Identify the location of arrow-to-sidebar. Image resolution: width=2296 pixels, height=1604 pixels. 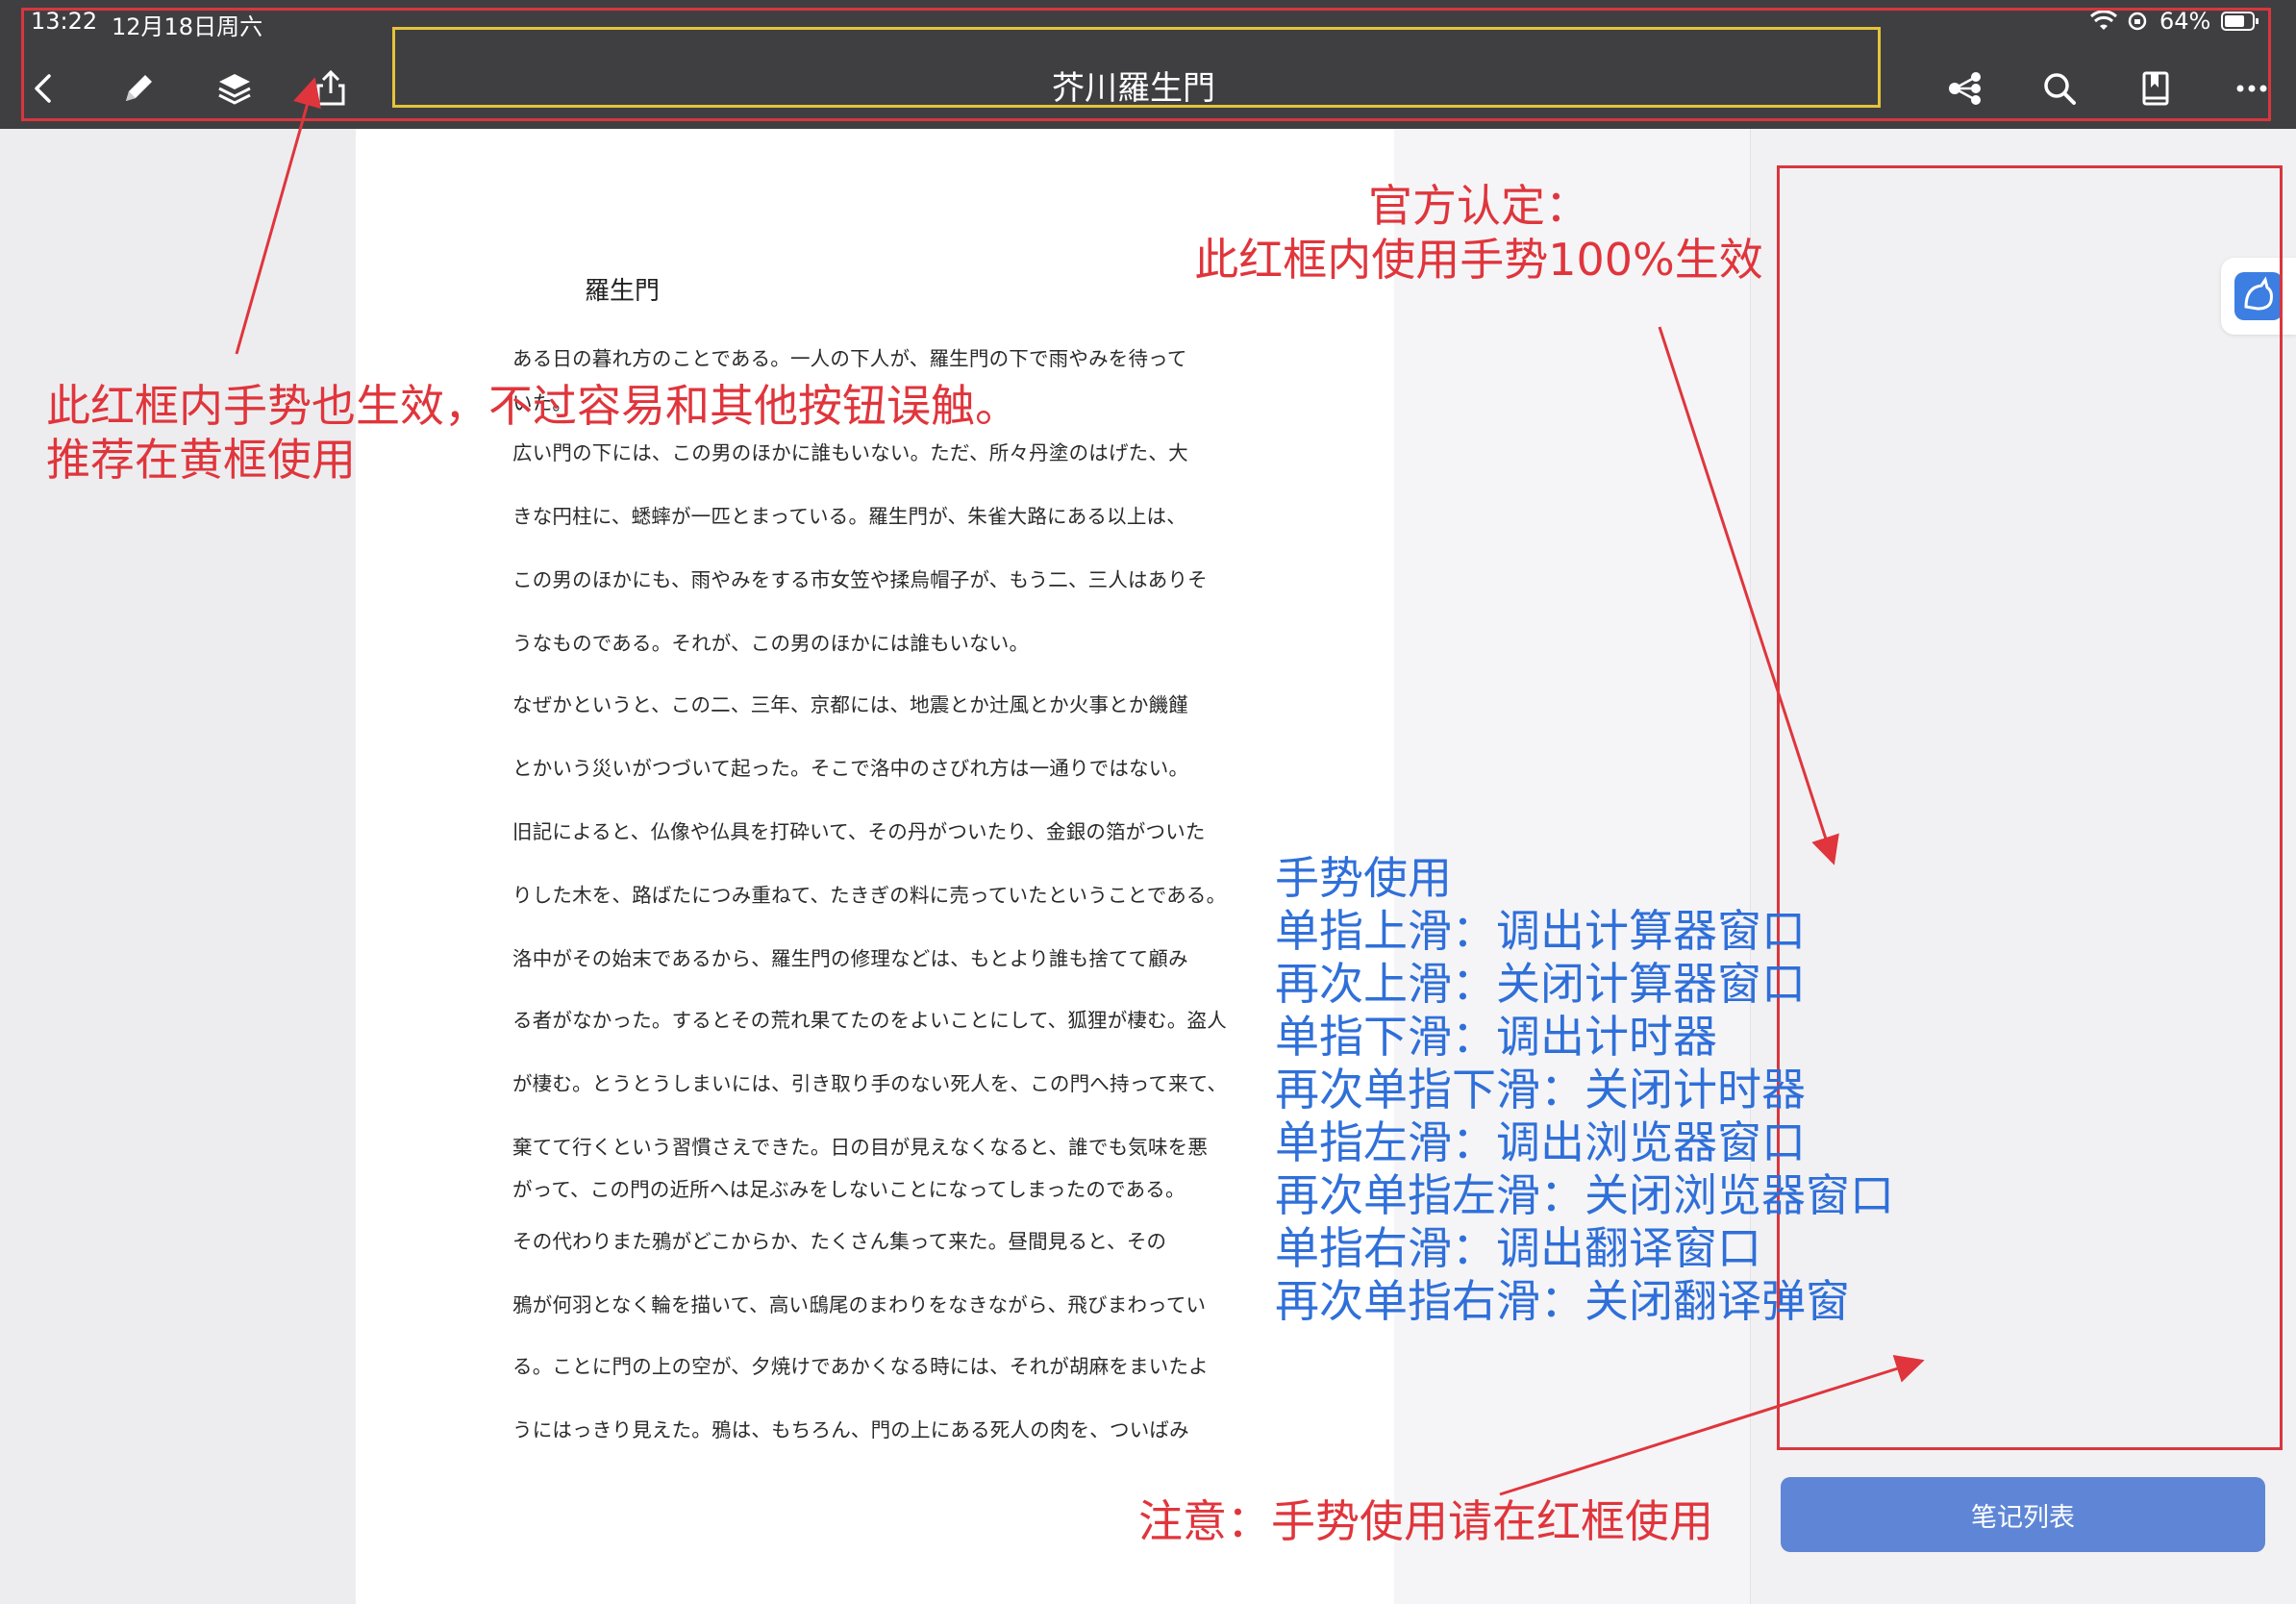
(1748, 595).